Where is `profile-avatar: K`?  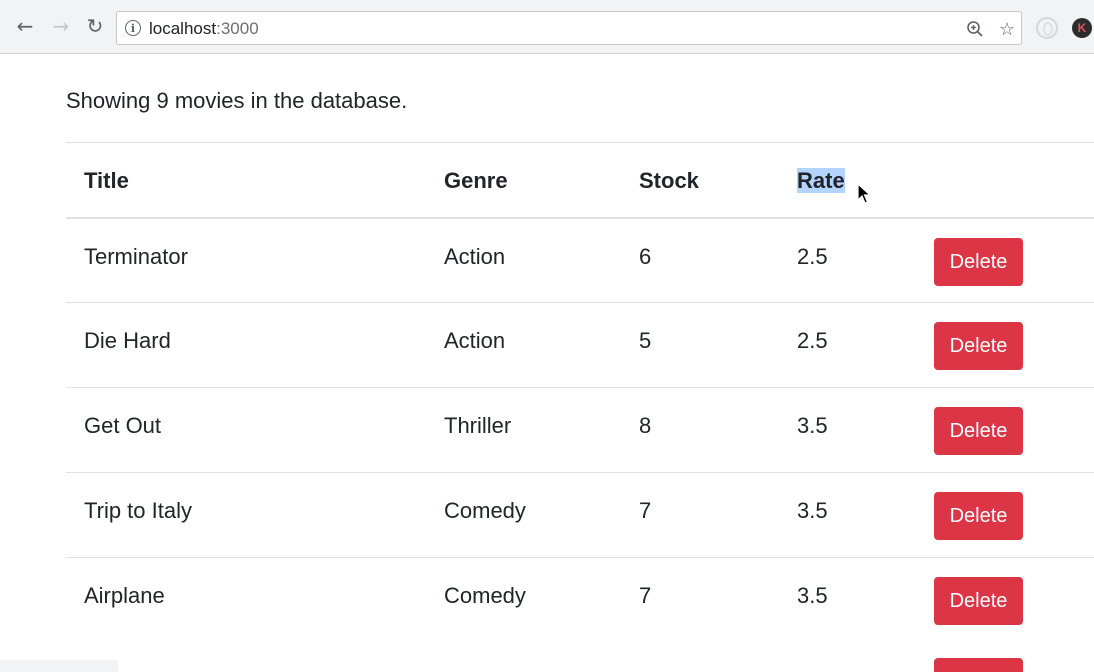 profile-avatar: K is located at coordinates (1082, 28).